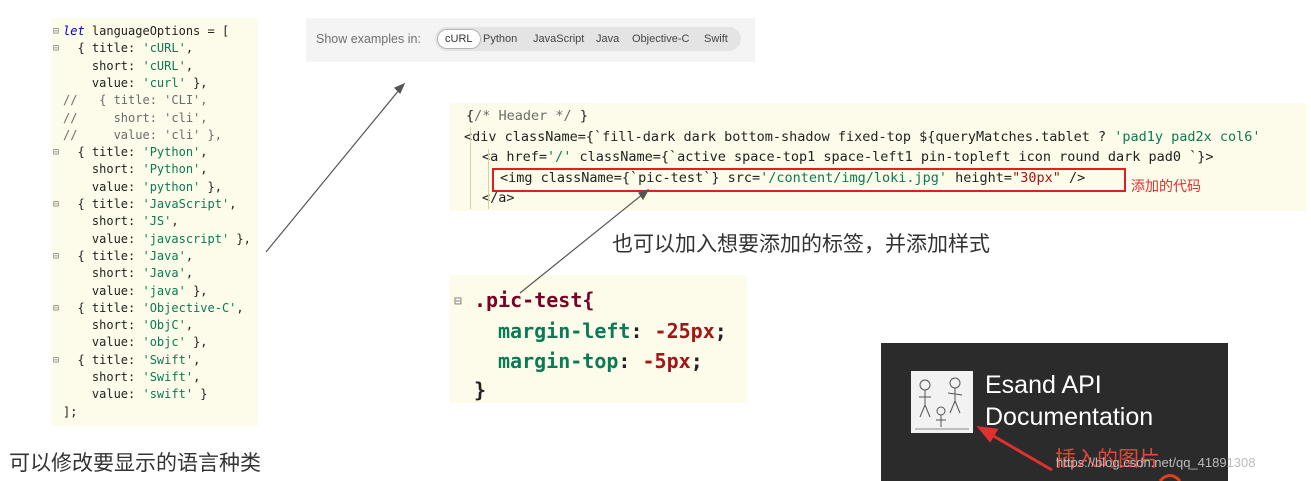  What do you see at coordinates (1014, 449) in the screenshot?
I see `arrow-to-logo` at bounding box center [1014, 449].